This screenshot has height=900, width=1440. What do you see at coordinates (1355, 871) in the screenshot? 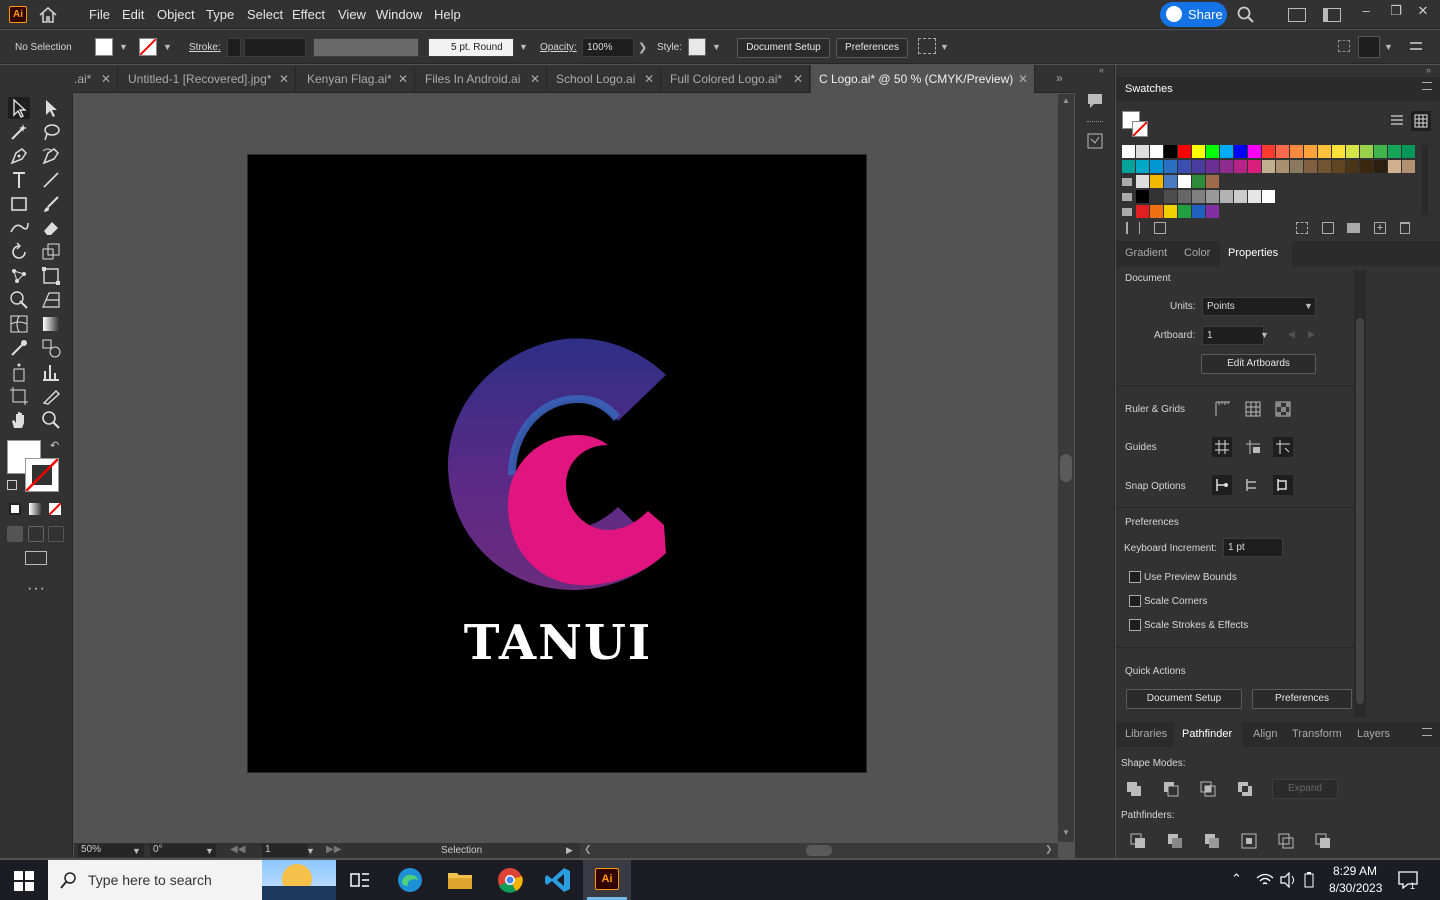
I see `clock-time: 8:29 AM` at bounding box center [1355, 871].